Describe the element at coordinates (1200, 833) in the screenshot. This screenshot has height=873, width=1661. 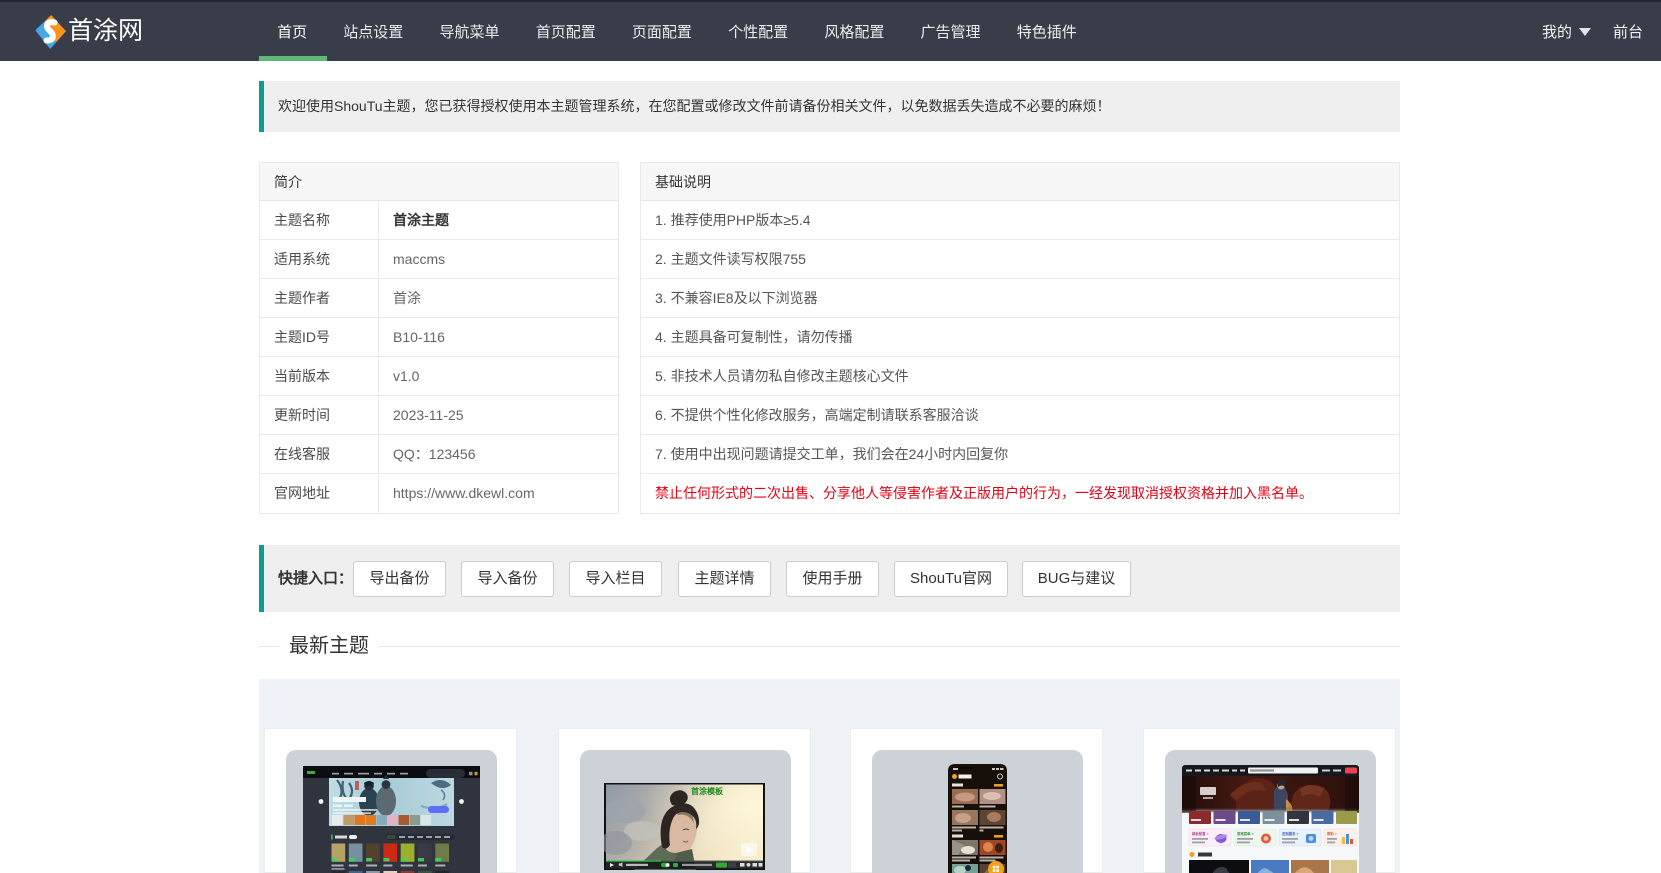
I see `svg-text: 模板配置 >` at that location.